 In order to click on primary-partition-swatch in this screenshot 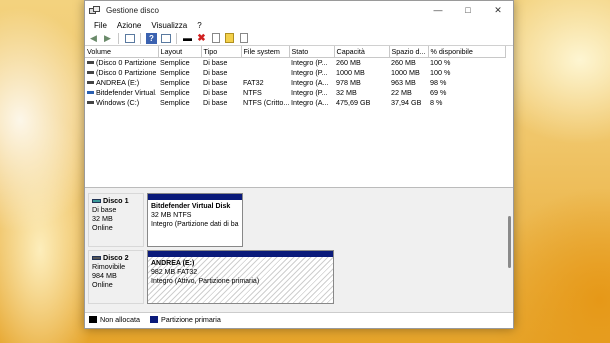, I will do `click(153, 319)`.